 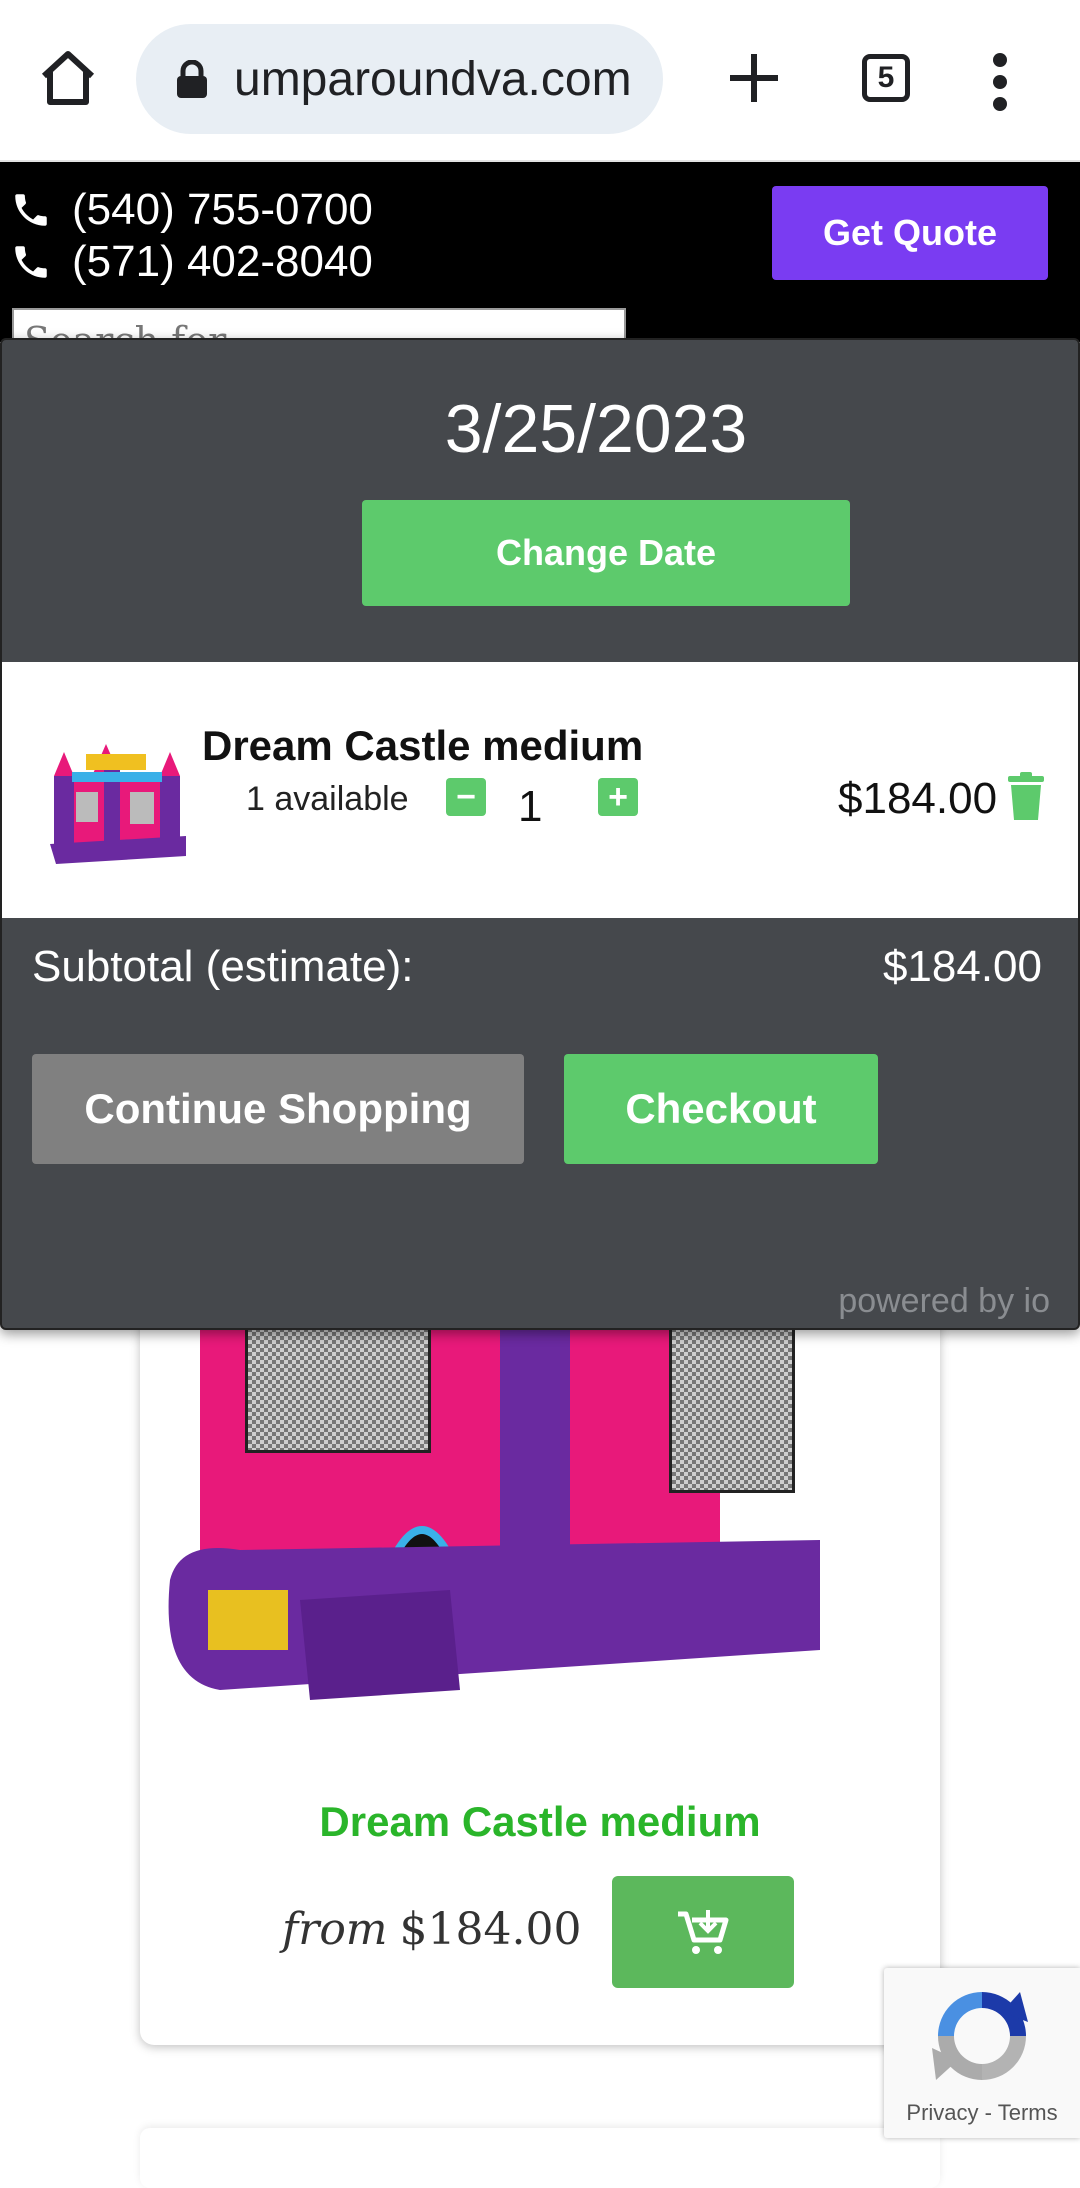 I want to click on trash-icon, so click(x=1026, y=797).